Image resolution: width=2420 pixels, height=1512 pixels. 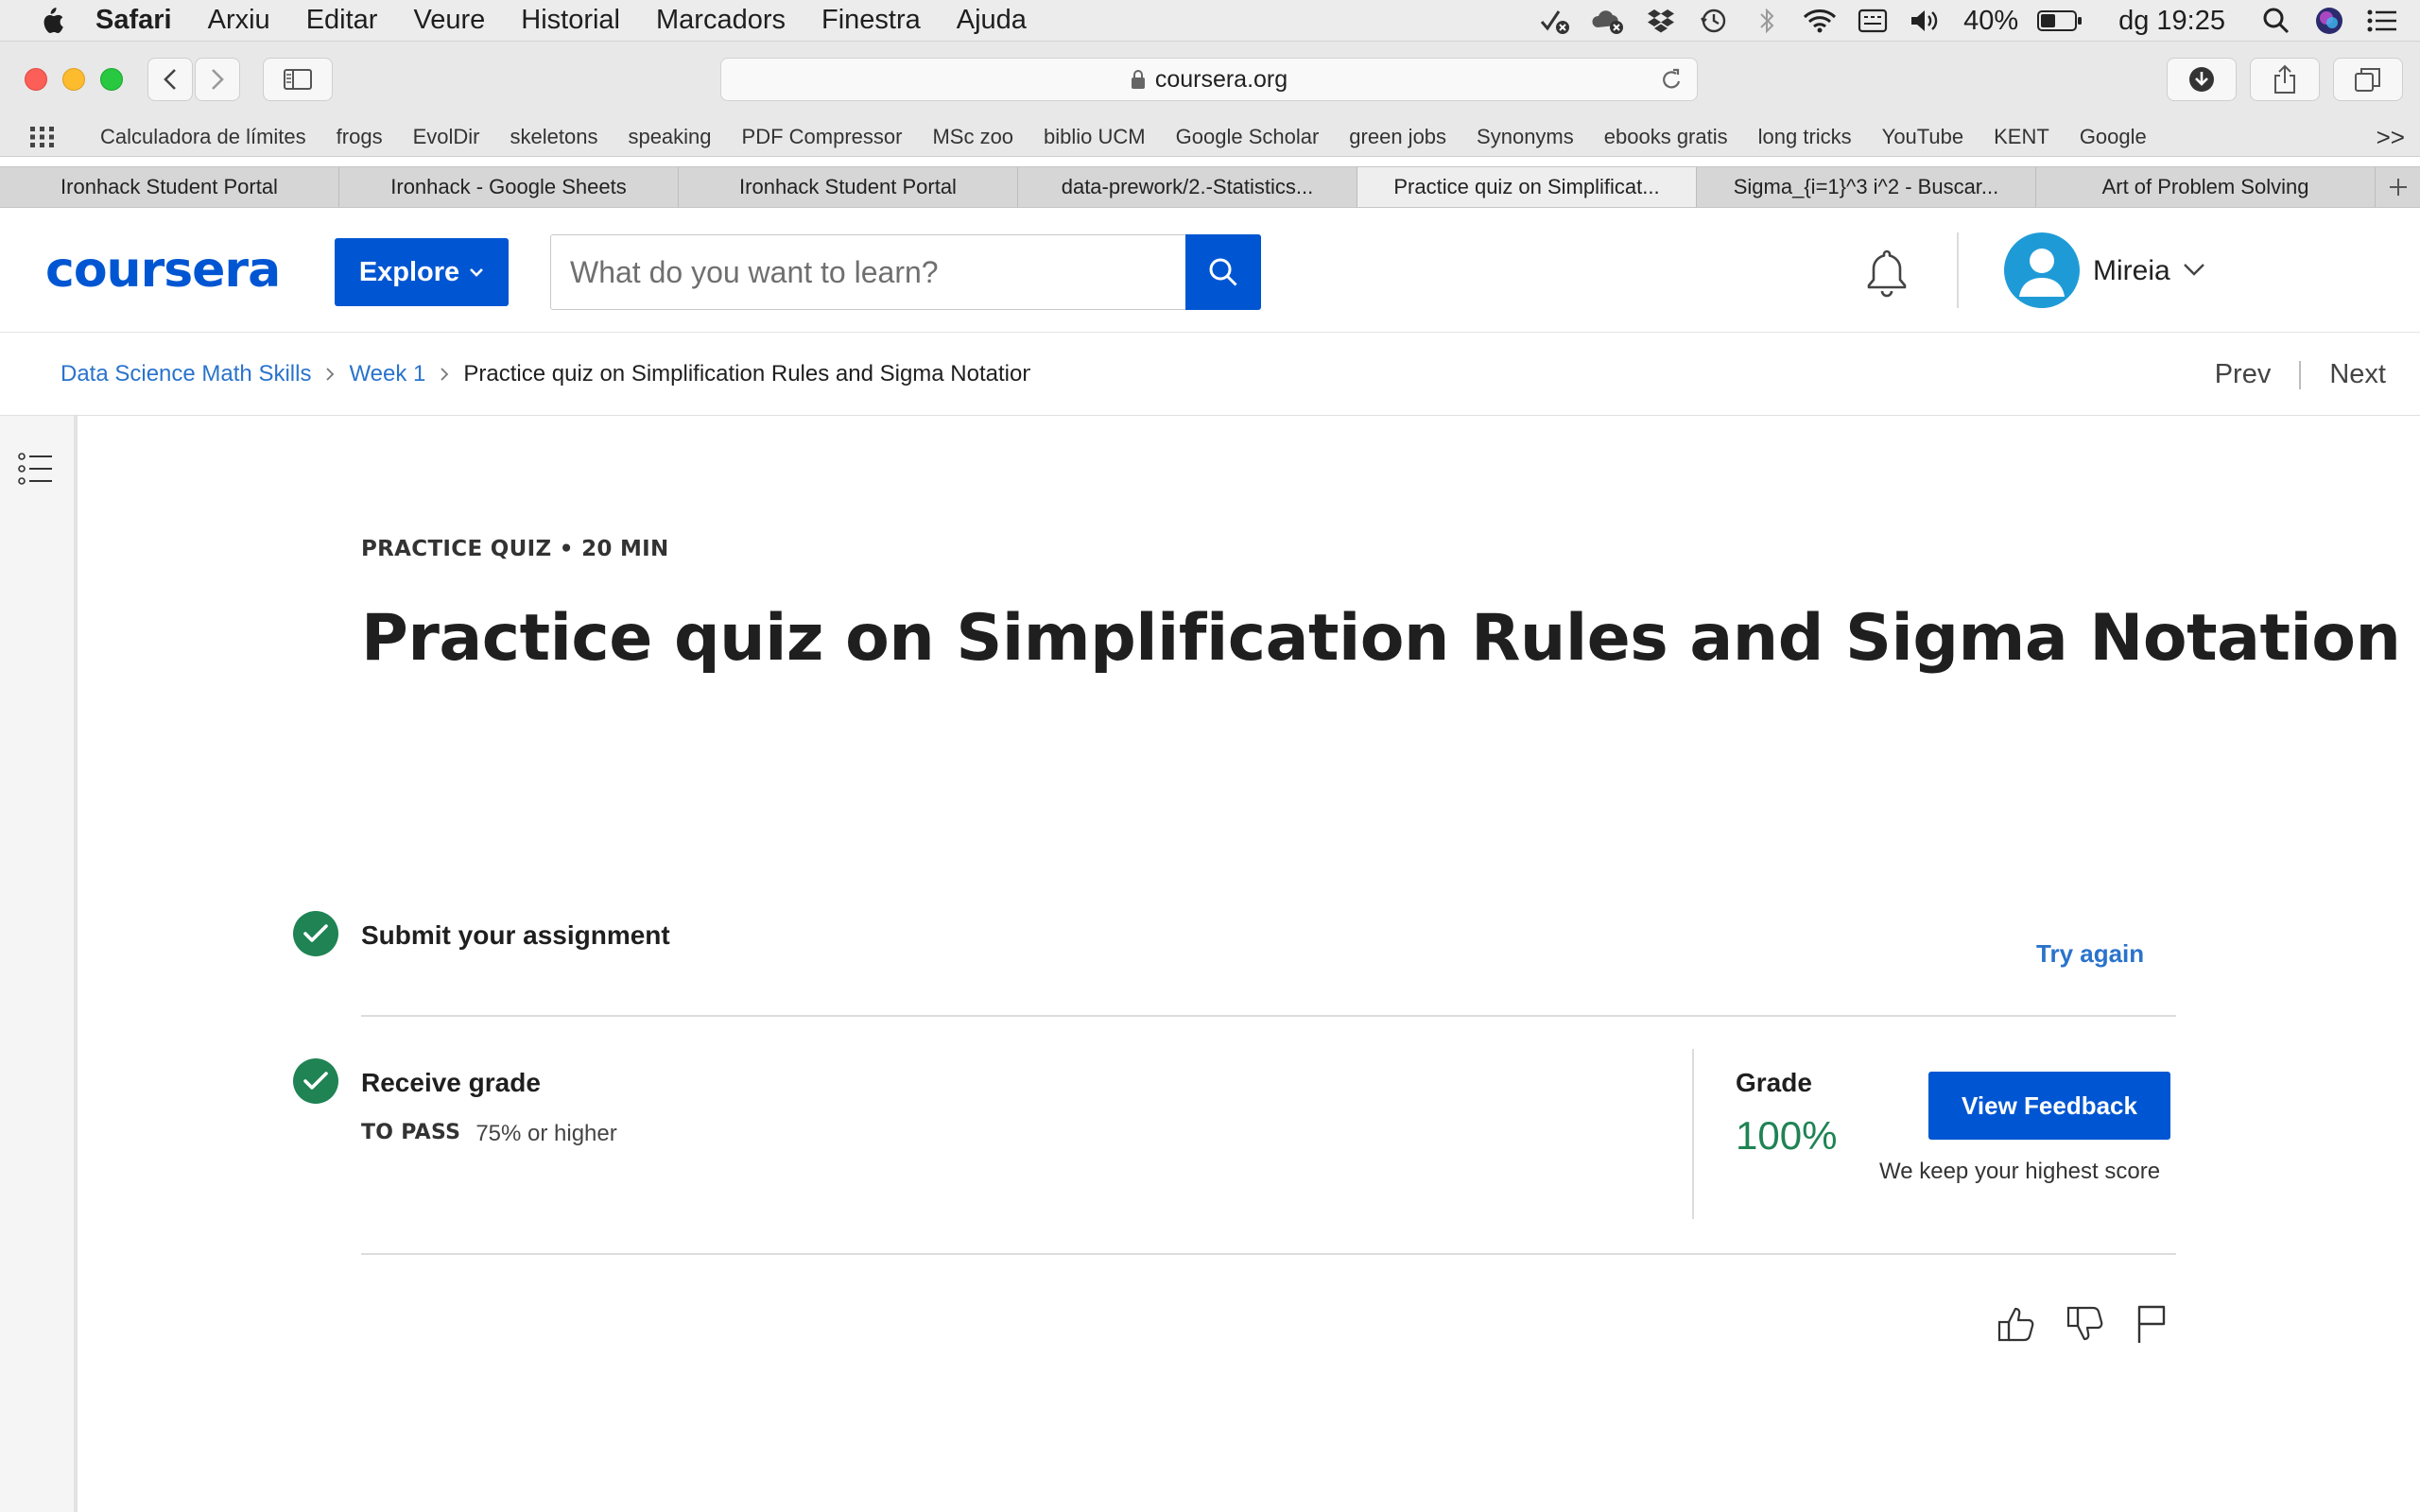 I want to click on coursera-logo: coursera, so click(x=163, y=270).